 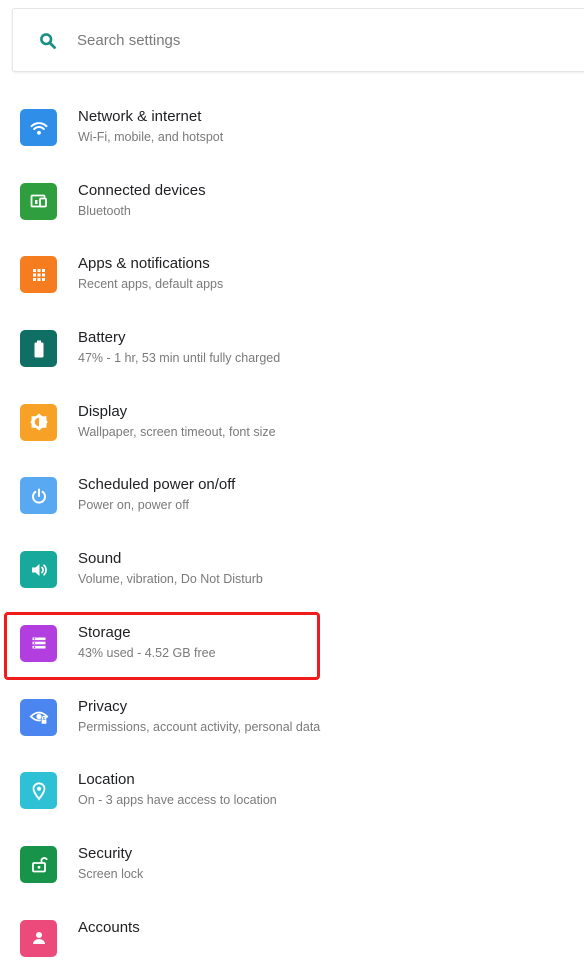 I want to click on settings-item-subtitle: Recent apps, default apps, so click(x=151, y=284).